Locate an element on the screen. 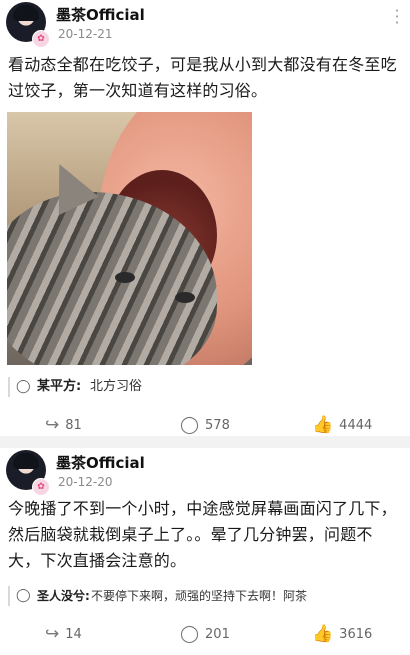 Image resolution: width=410 pixels, height=655 pixels. post-header: ✿ 墨茶Official 20-12-20 is located at coordinates (205, 472).